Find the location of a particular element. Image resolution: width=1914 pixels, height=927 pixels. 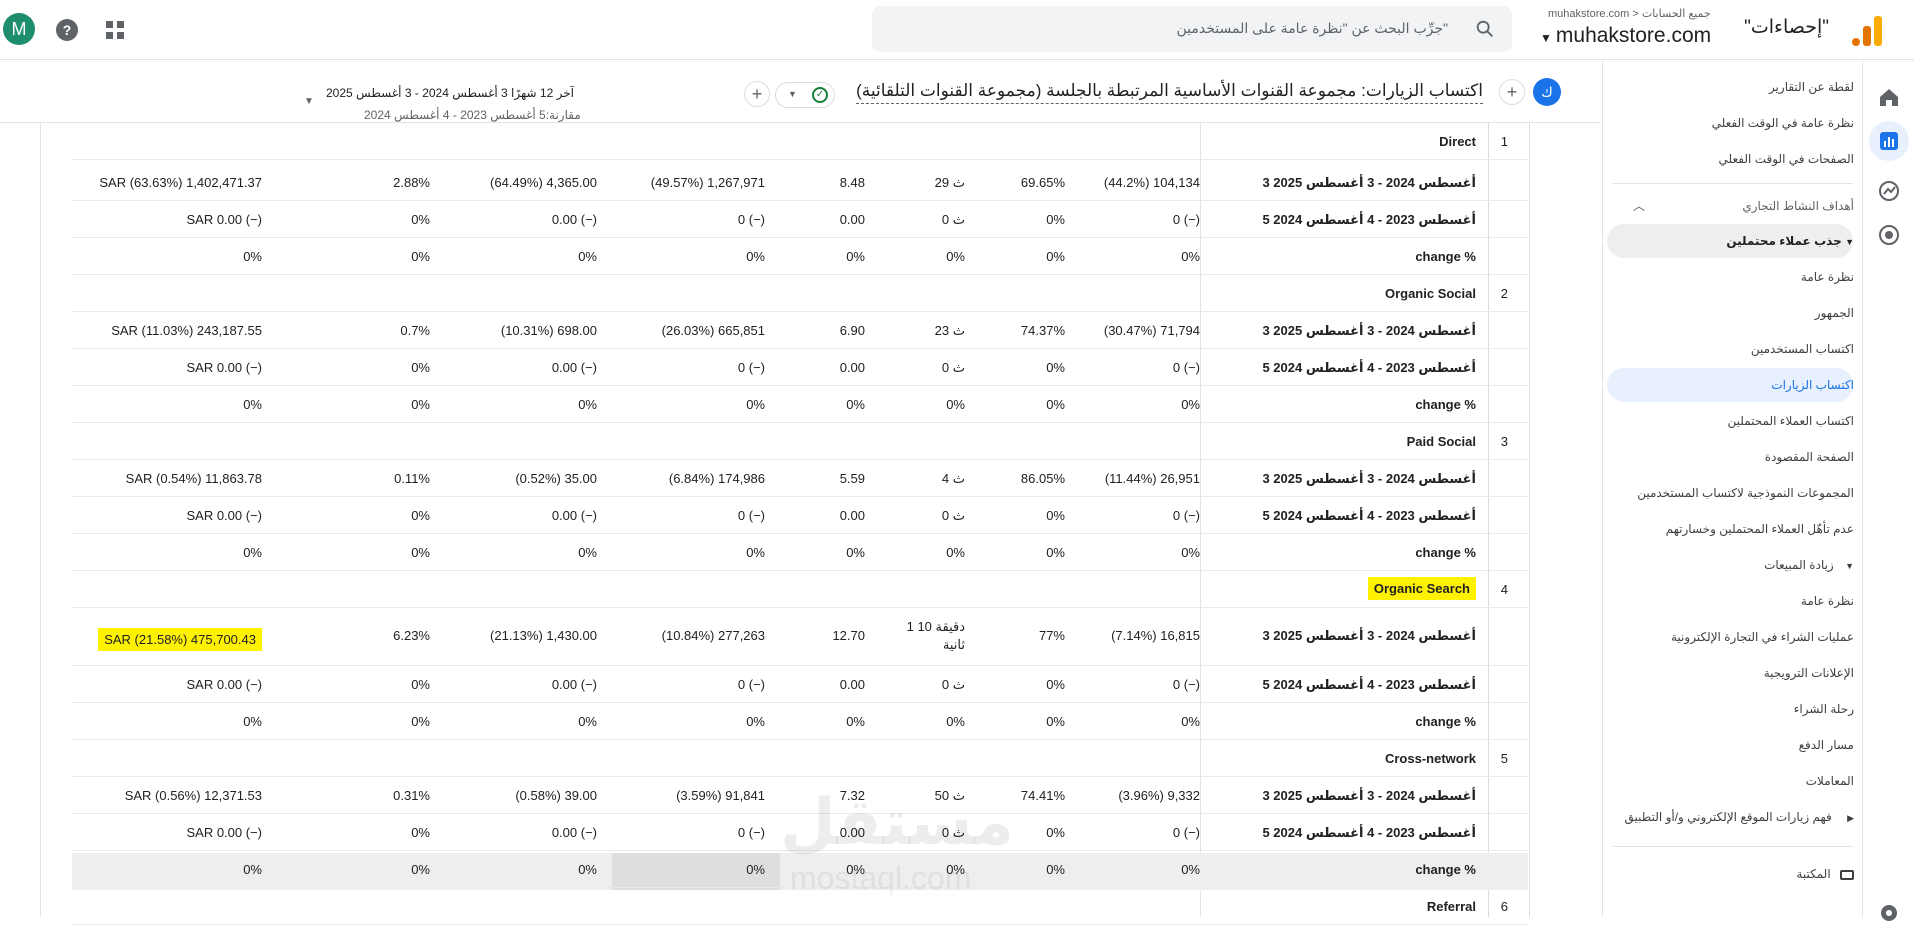

sidebar-item-purchase-journey: رحلة الشراء is located at coordinates (1824, 709).